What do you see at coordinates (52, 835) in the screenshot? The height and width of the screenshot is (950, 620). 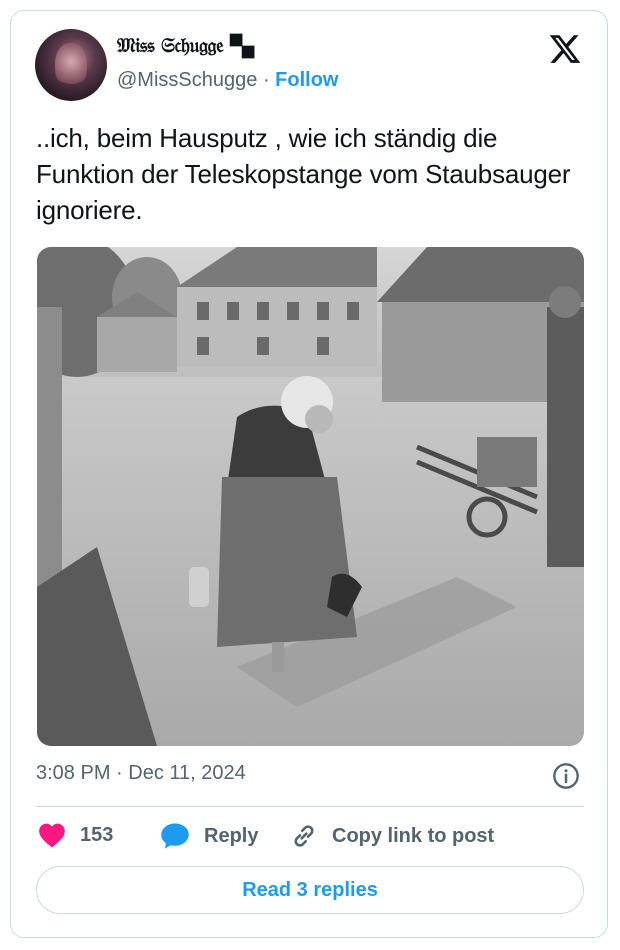 I see `heart-icon` at bounding box center [52, 835].